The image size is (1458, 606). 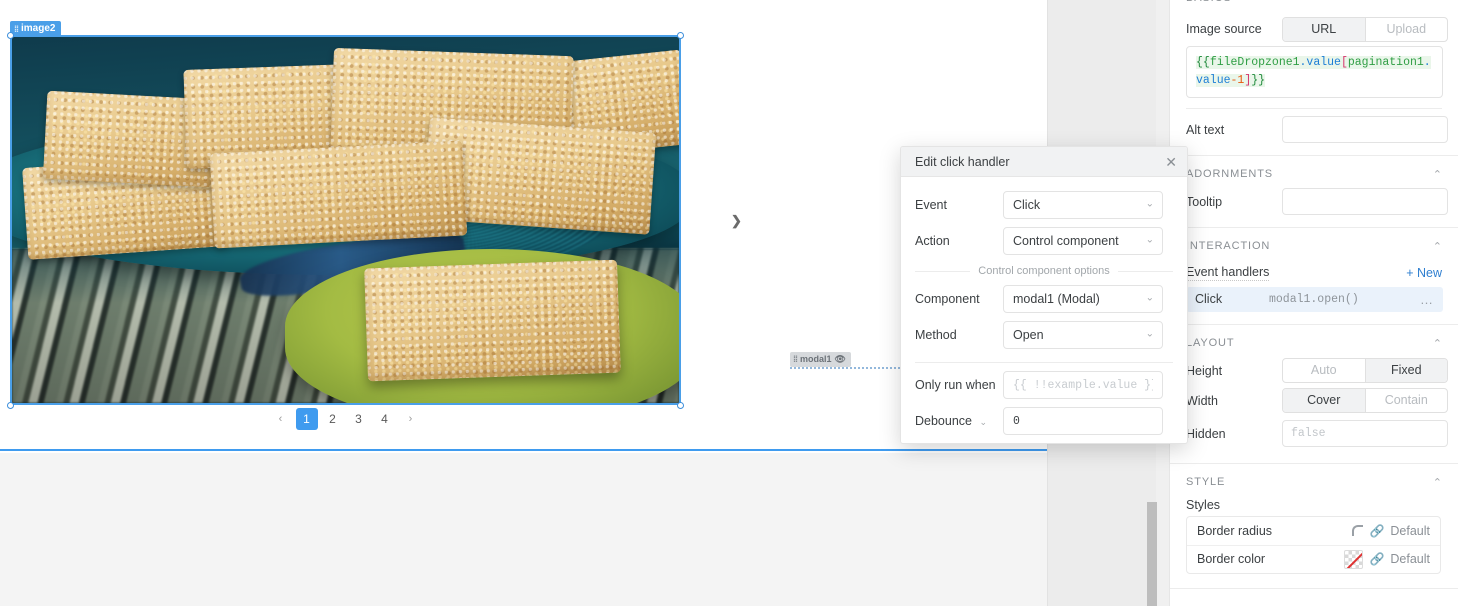 I want to click on modal1-placeholder: ⁞⁞ modal1 👁, so click(x=849, y=363).